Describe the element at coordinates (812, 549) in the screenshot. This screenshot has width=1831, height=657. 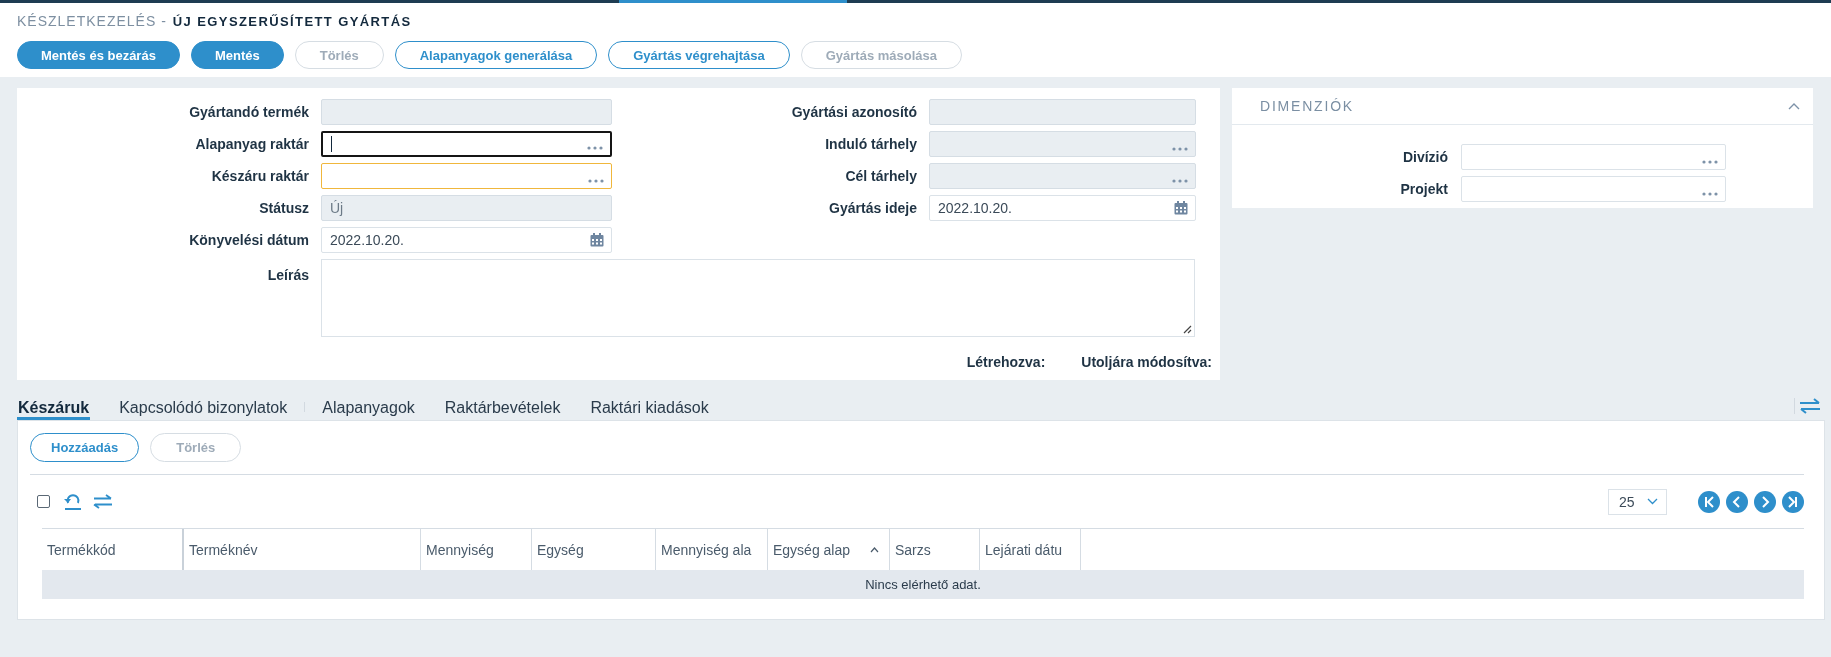
I see `column-title: Egység alap` at that location.